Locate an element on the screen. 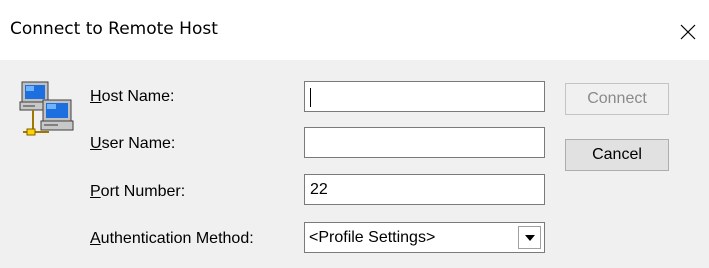  authentication-method-select: <Profile Settings> is located at coordinates (424, 237).